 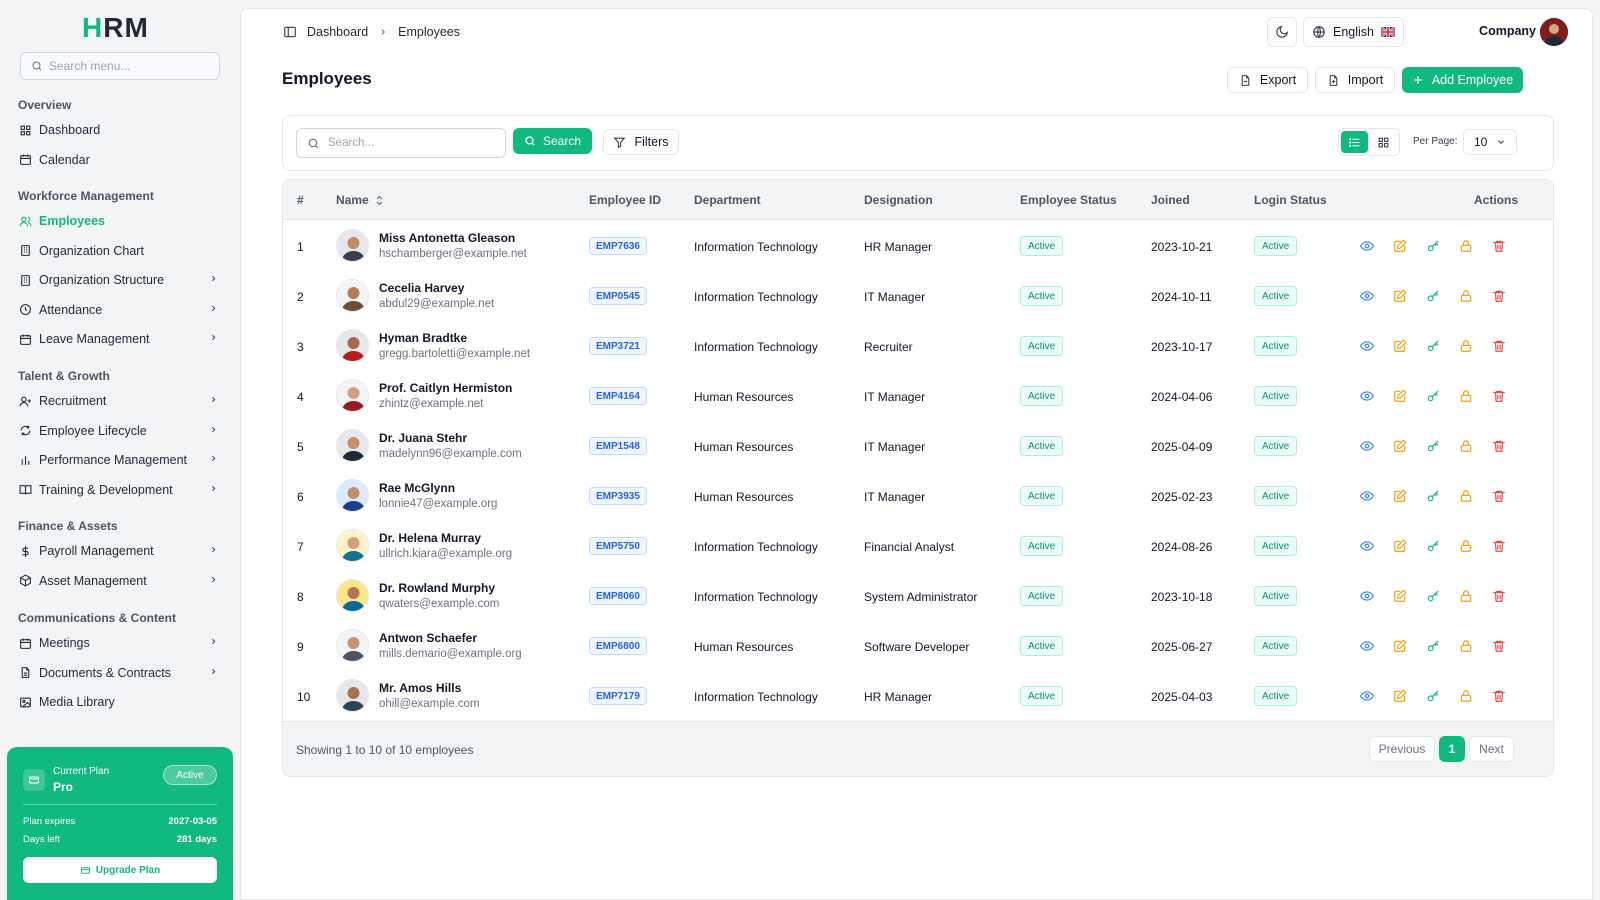 What do you see at coordinates (552, 141) in the screenshot?
I see `search-button: Search` at bounding box center [552, 141].